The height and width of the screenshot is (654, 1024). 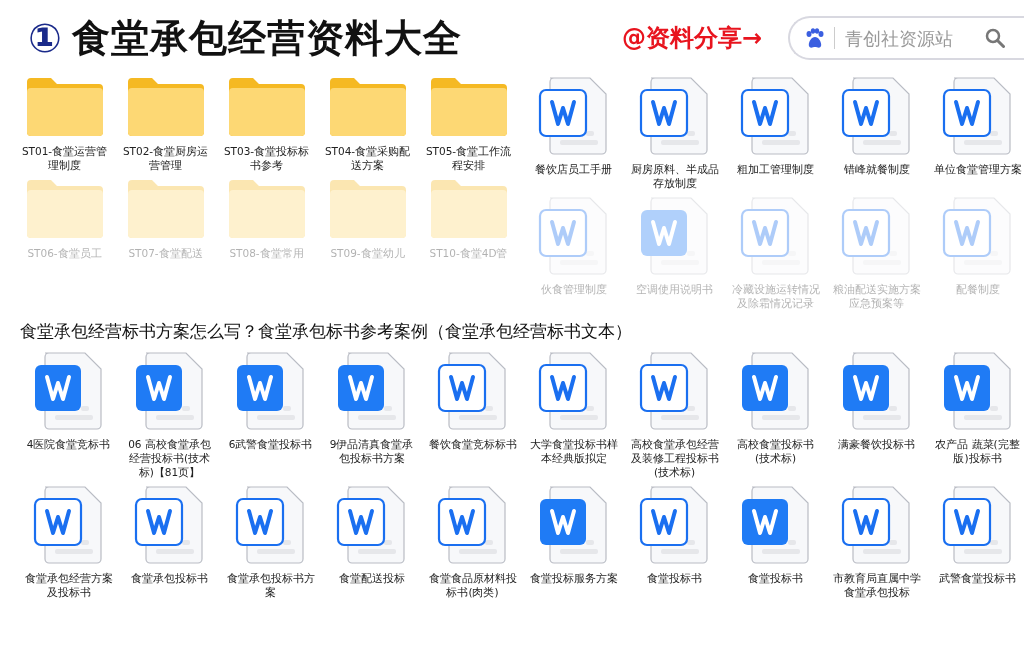 What do you see at coordinates (326, 331) in the screenshot?
I see `caption: 食堂承包经营标书方案怎么写？食堂承包标书参考案例（食堂承包经营标书文本）` at bounding box center [326, 331].